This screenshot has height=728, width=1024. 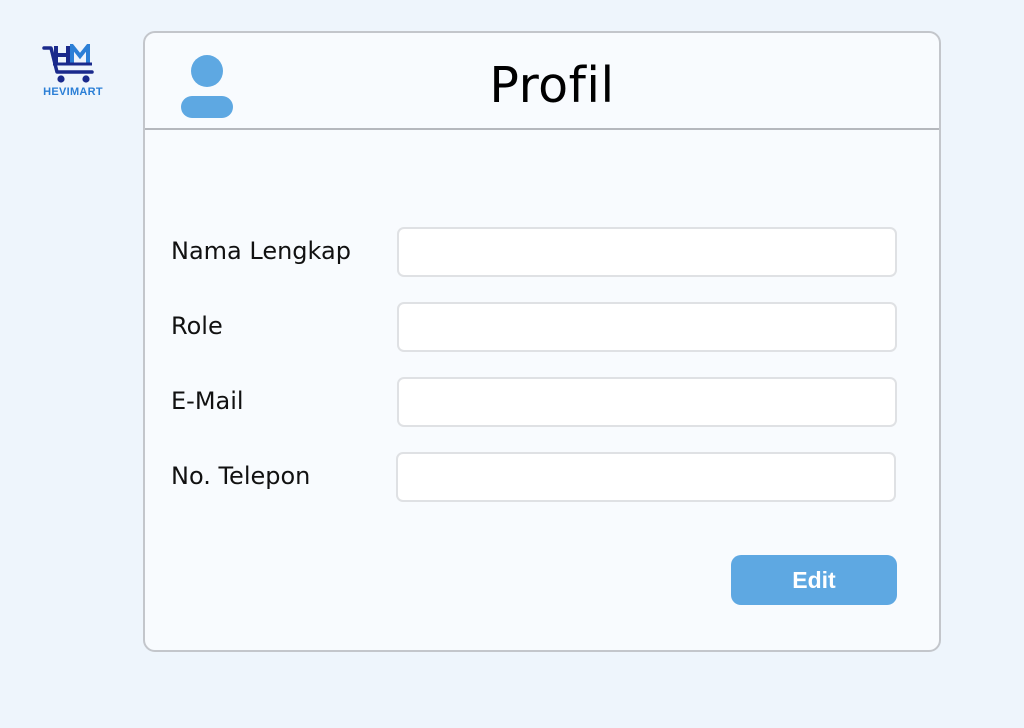 What do you see at coordinates (814, 580) in the screenshot?
I see `edit-button: Edit` at bounding box center [814, 580].